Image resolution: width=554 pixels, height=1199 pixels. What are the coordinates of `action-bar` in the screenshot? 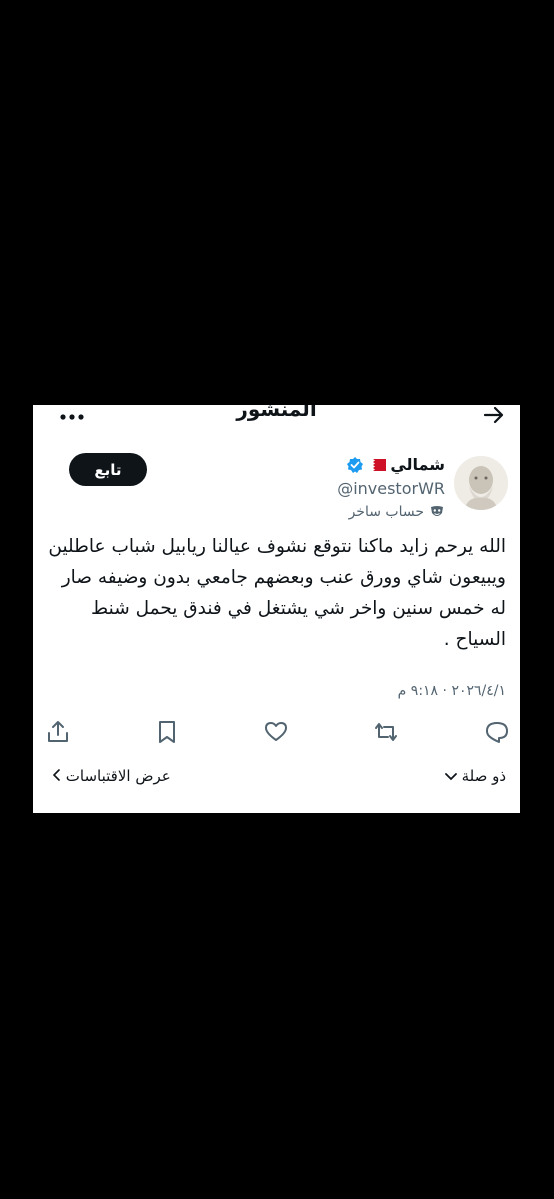 It's located at (276, 734).